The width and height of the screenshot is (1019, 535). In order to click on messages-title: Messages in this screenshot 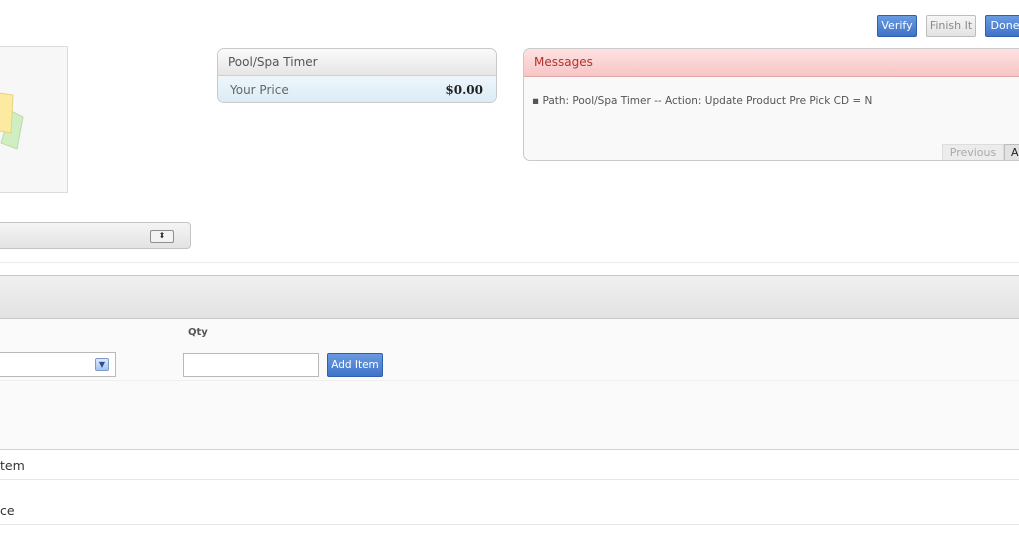, I will do `click(771, 63)`.